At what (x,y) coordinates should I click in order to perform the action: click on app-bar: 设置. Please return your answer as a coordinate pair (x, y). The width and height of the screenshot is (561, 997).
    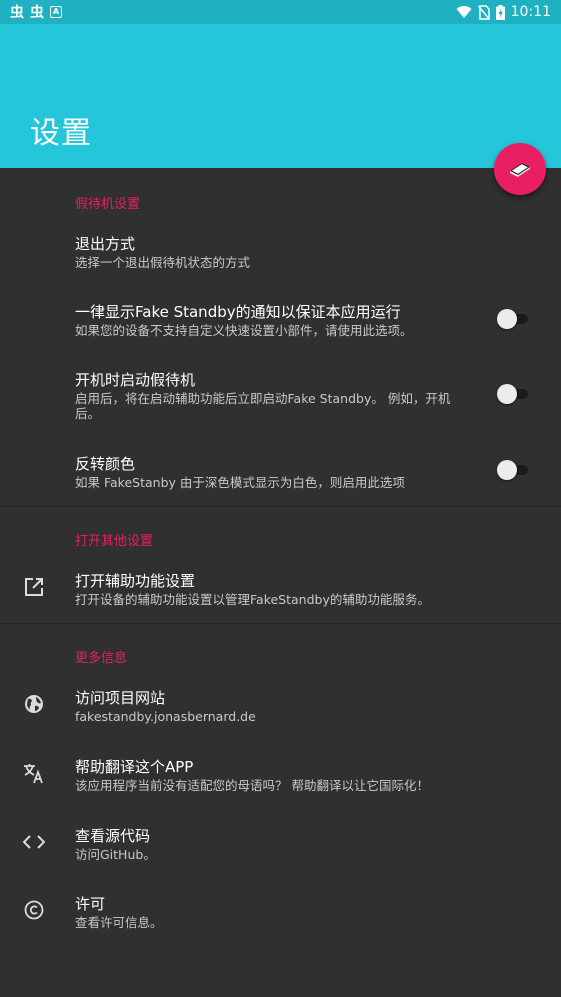
    Looking at the image, I should click on (280, 96).